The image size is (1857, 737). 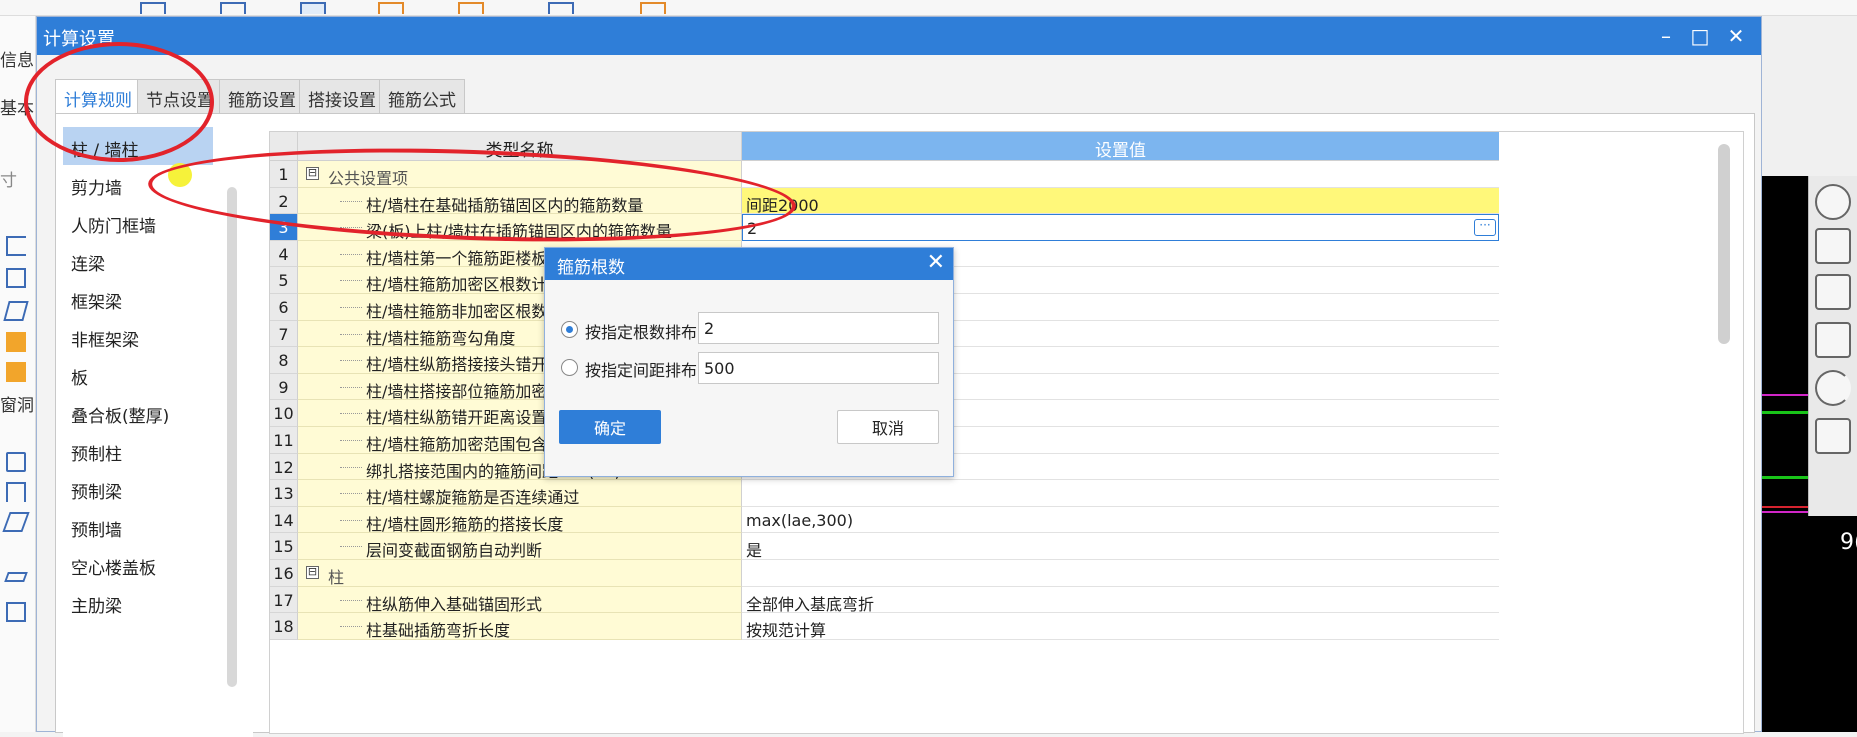 I want to click on box-view-icon, so click(x=1833, y=340).